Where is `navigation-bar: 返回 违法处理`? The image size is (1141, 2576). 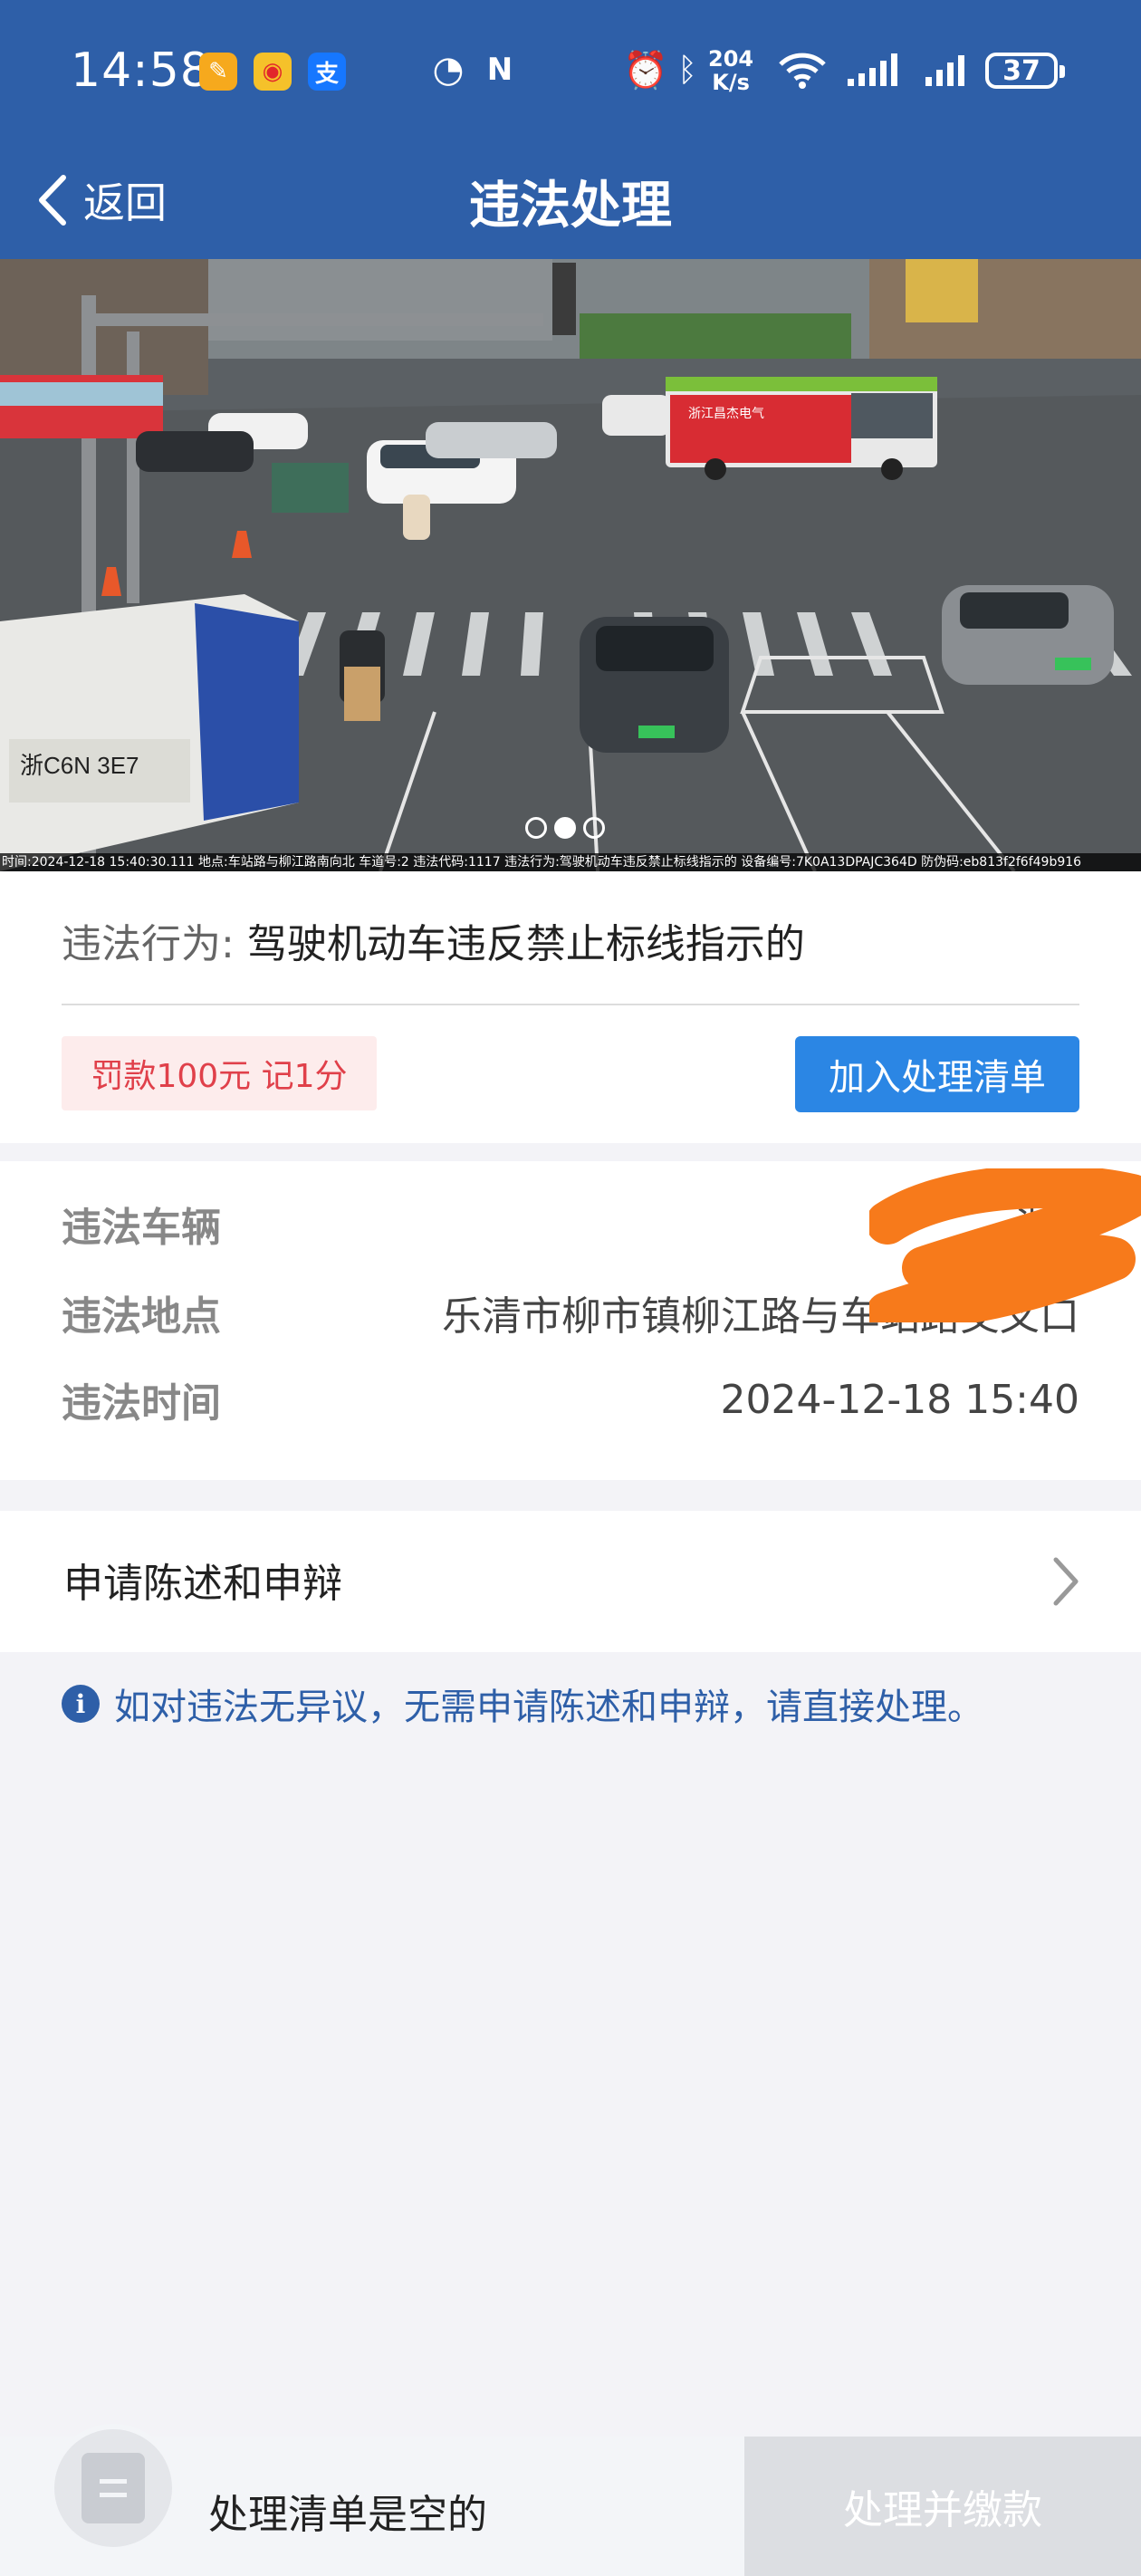 navigation-bar: 返回 违法处理 is located at coordinates (570, 202).